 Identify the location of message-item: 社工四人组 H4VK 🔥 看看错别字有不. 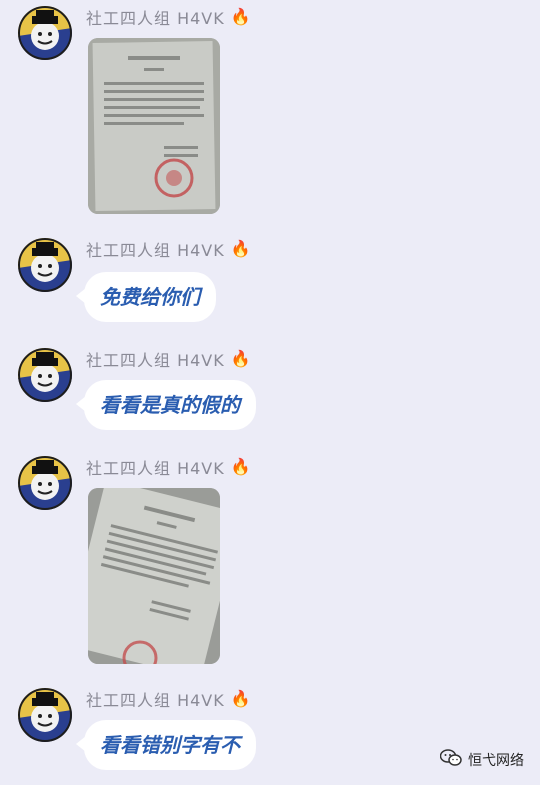
(168, 733).